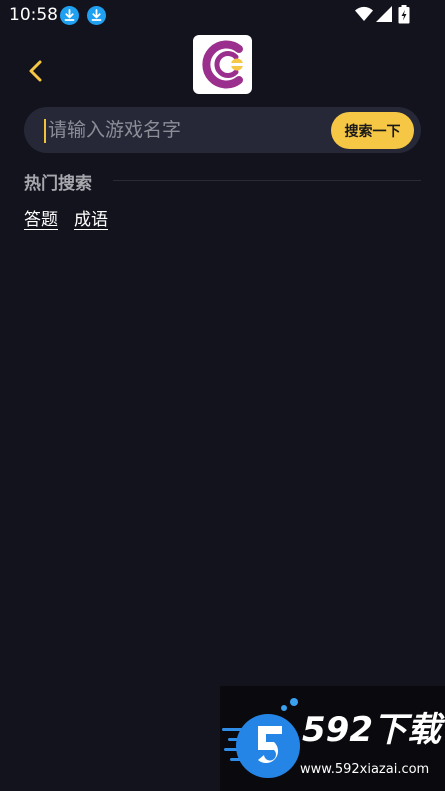 This screenshot has width=445, height=791. I want to click on wifi-icon, so click(364, 13).